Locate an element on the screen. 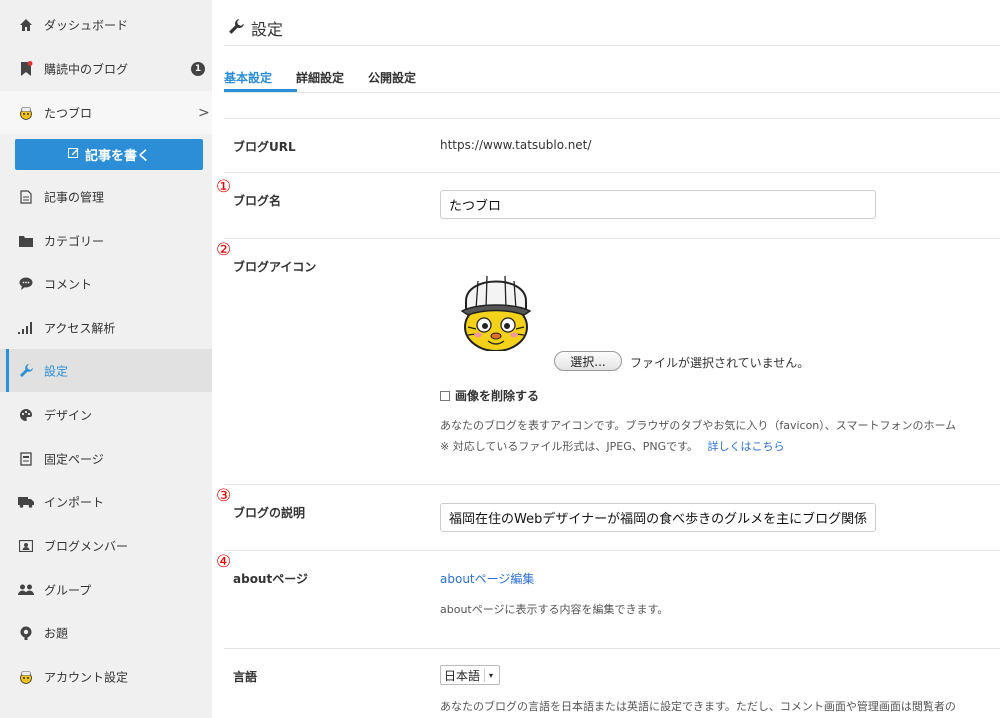  unread-count-badge: 1 is located at coordinates (198, 68).